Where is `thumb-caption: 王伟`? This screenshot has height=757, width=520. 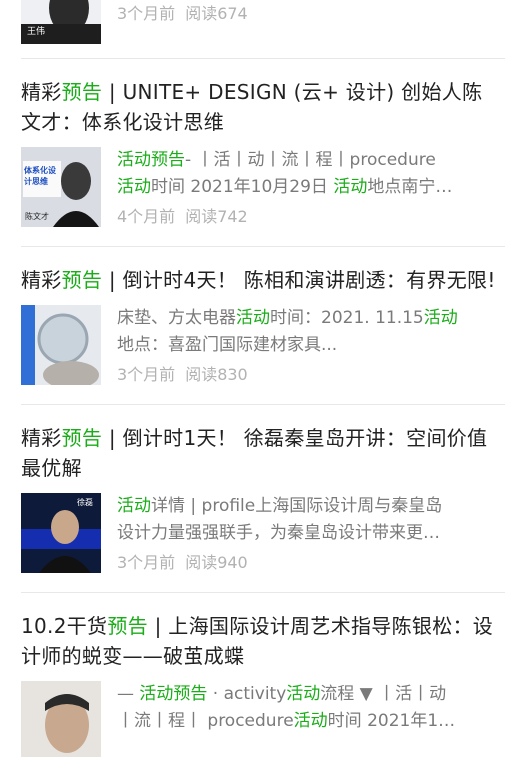 thumb-caption: 王伟 is located at coordinates (36, 32).